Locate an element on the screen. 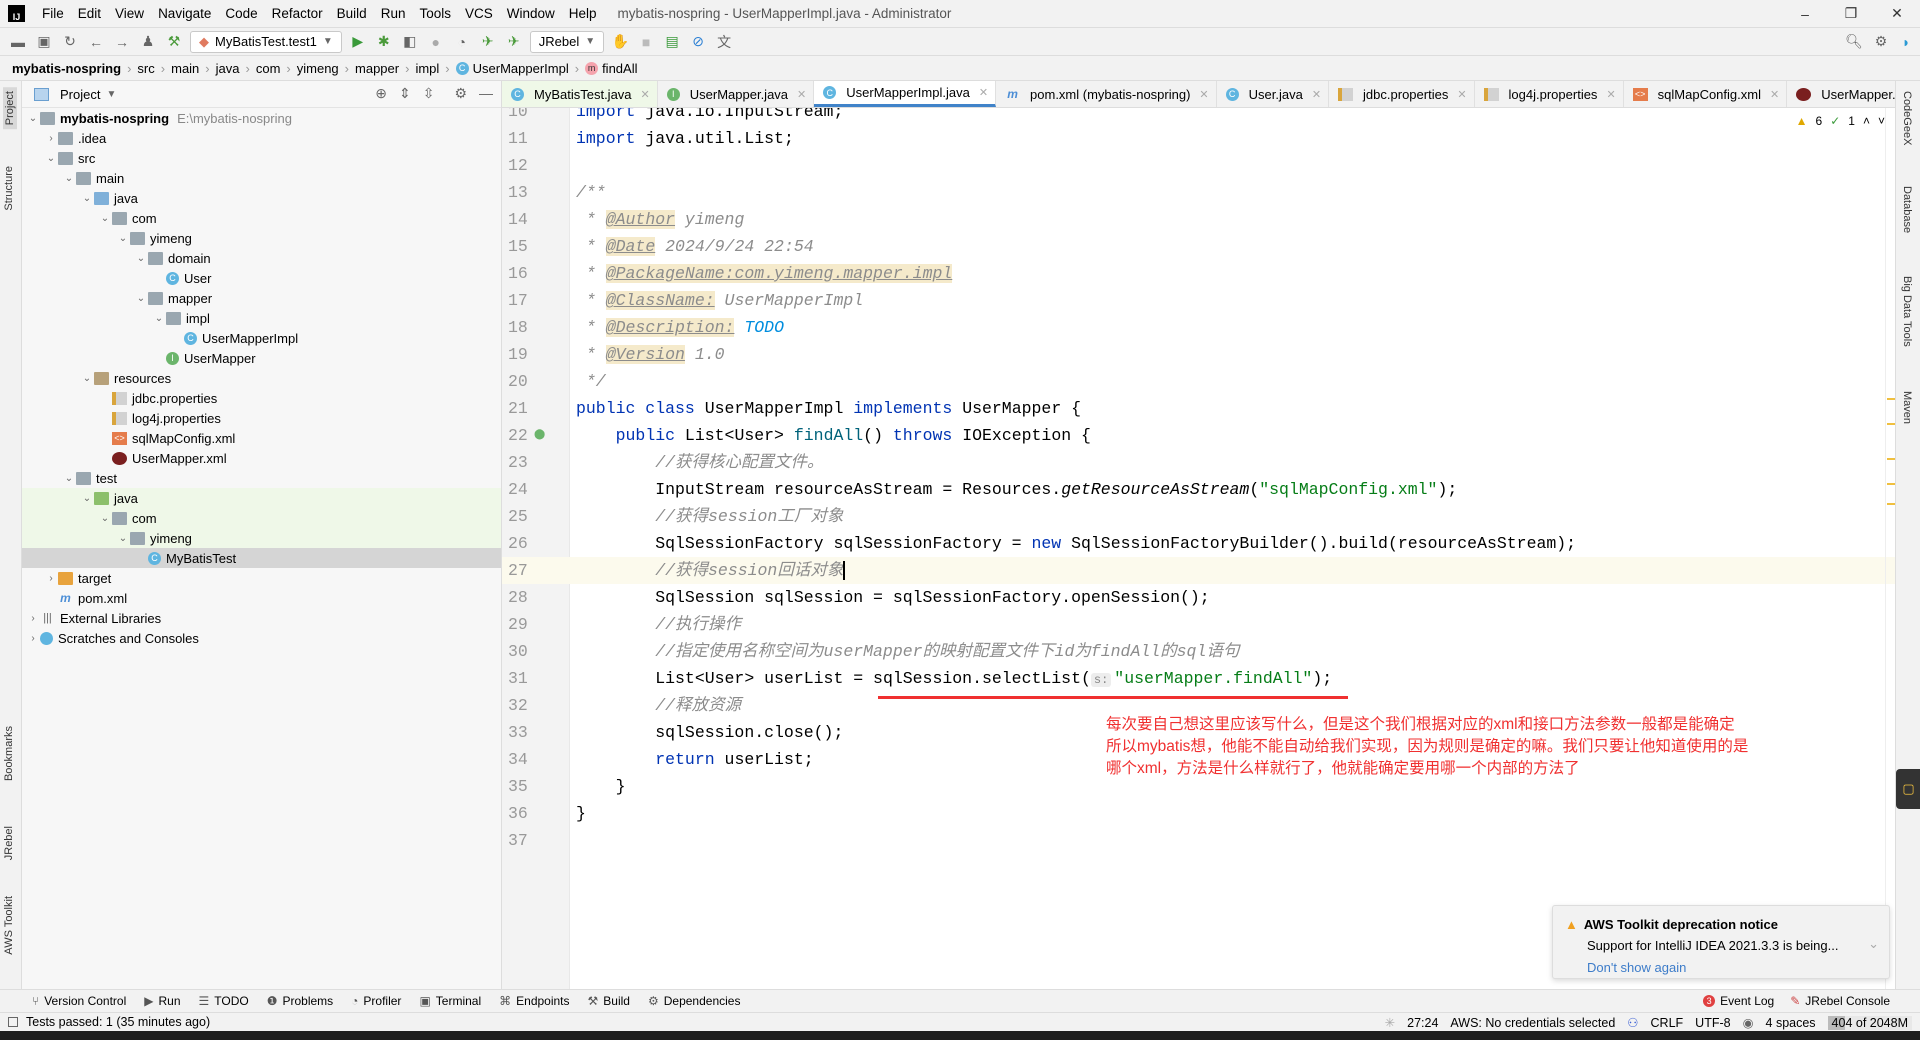 The width and height of the screenshot is (1920, 1040). tree-item: ⌄ test is located at coordinates (261, 478).